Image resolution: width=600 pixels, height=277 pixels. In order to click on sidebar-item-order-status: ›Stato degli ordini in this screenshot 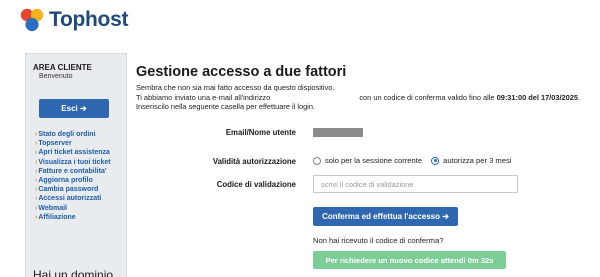, I will do `click(73, 134)`.